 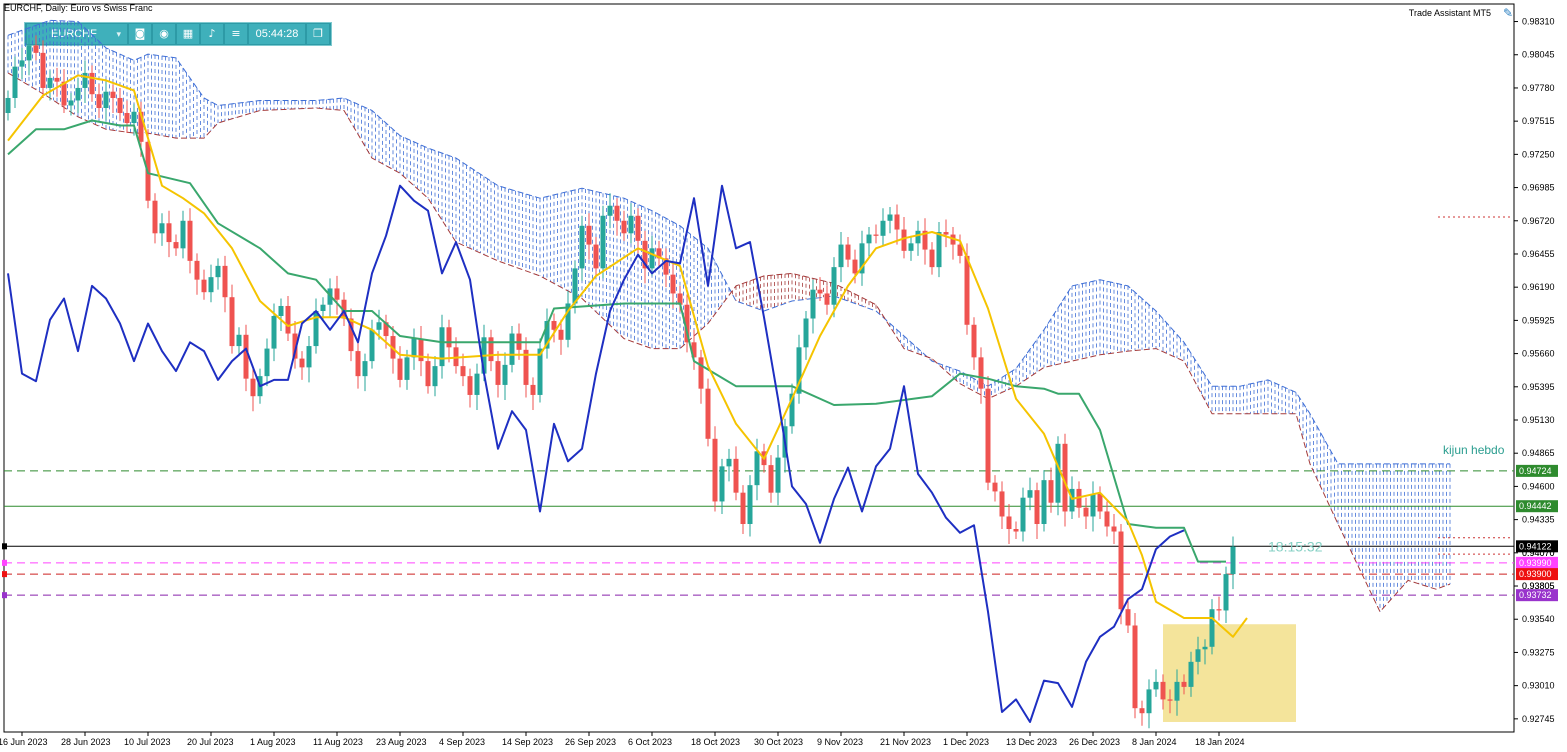 I want to click on y-tick-label: 0.95660, so click(x=1538, y=354).